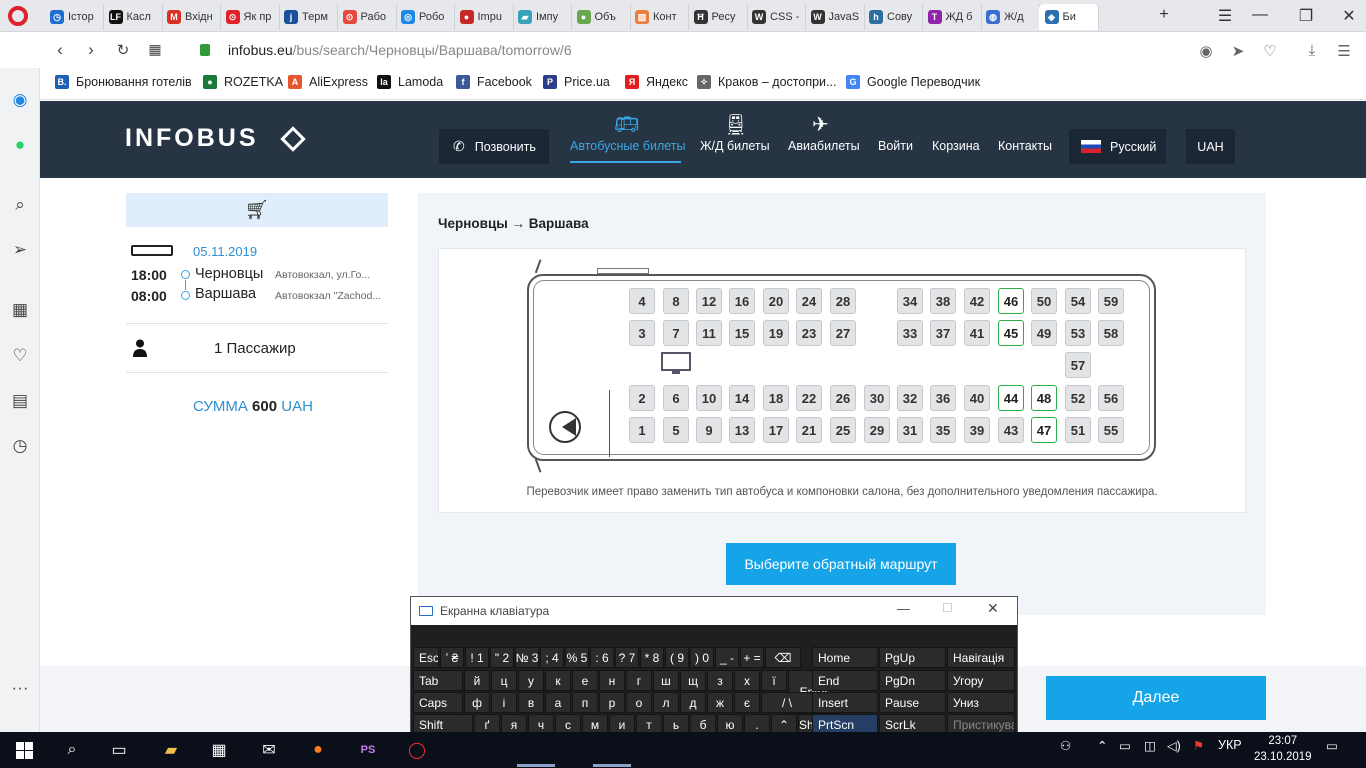 This screenshot has width=1366, height=768. I want to click on keyboard-side-key: Home, so click(845, 657).